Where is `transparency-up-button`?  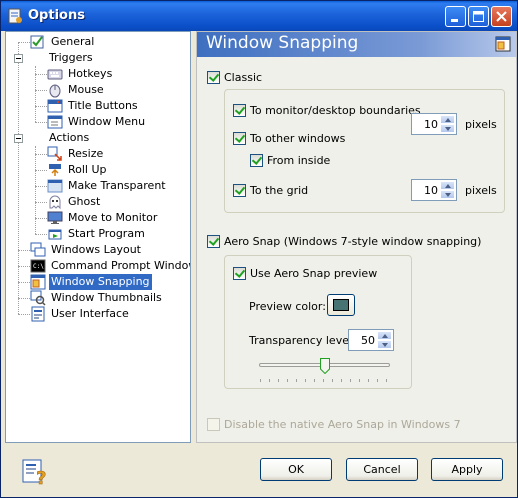 transparency-up-button is located at coordinates (384, 335).